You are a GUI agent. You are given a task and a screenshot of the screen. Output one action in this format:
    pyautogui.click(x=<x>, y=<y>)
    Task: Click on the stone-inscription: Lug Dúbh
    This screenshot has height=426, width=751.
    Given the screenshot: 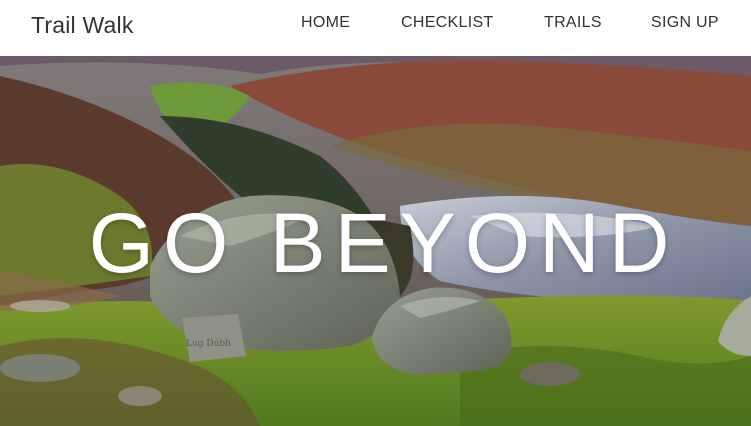 What is the action you would take?
    pyautogui.click(x=208, y=343)
    